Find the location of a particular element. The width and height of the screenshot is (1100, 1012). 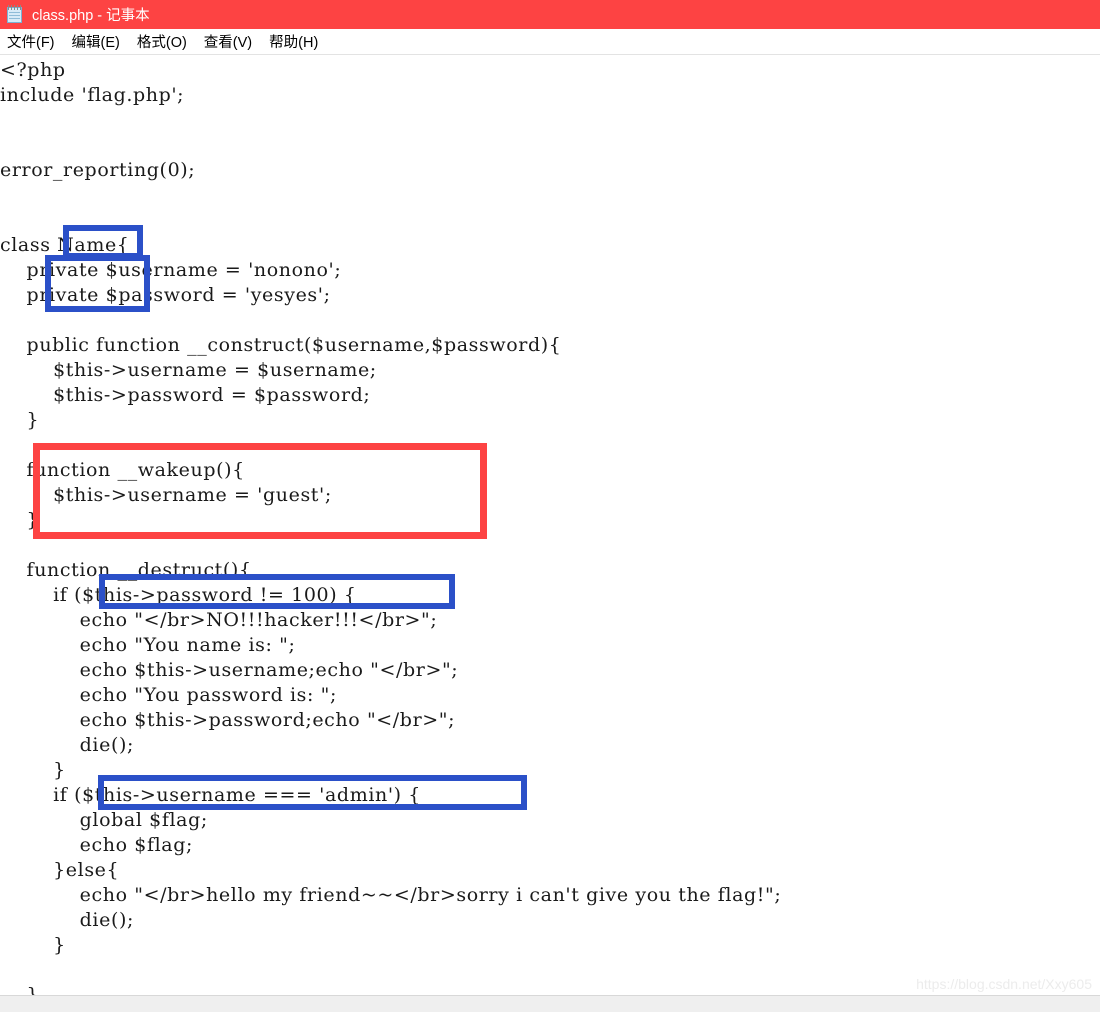

menubar: 文件(F) 编辑(E) 格式(O) 查看(V) 帮助(H) is located at coordinates (550, 42).